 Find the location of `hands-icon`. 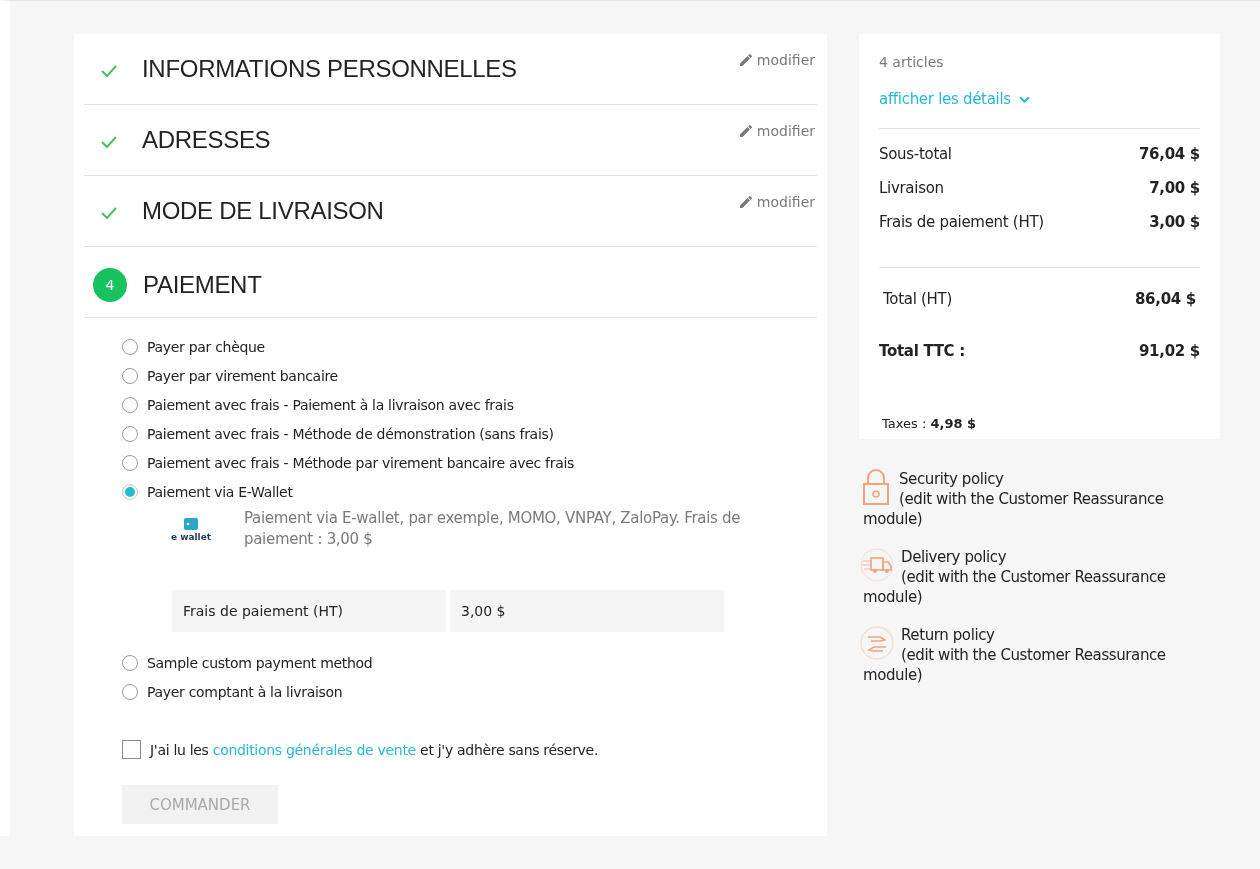

hands-icon is located at coordinates (877, 643).